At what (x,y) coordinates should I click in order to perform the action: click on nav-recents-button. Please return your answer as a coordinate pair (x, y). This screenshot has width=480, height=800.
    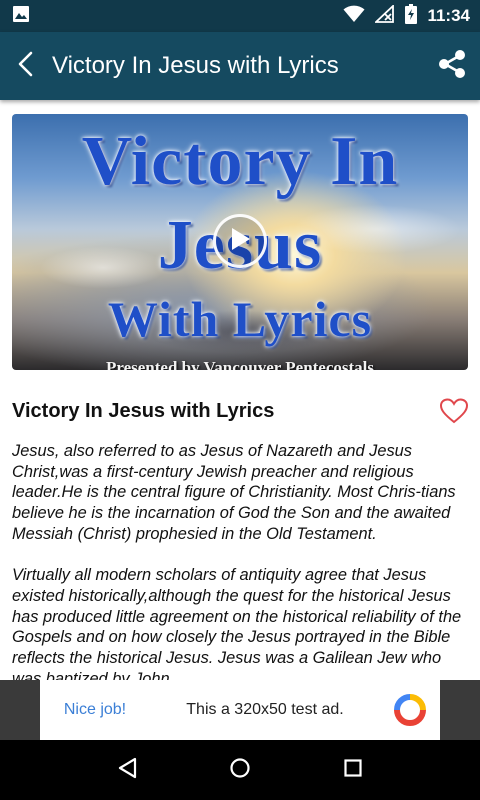
    Looking at the image, I should click on (353, 770).